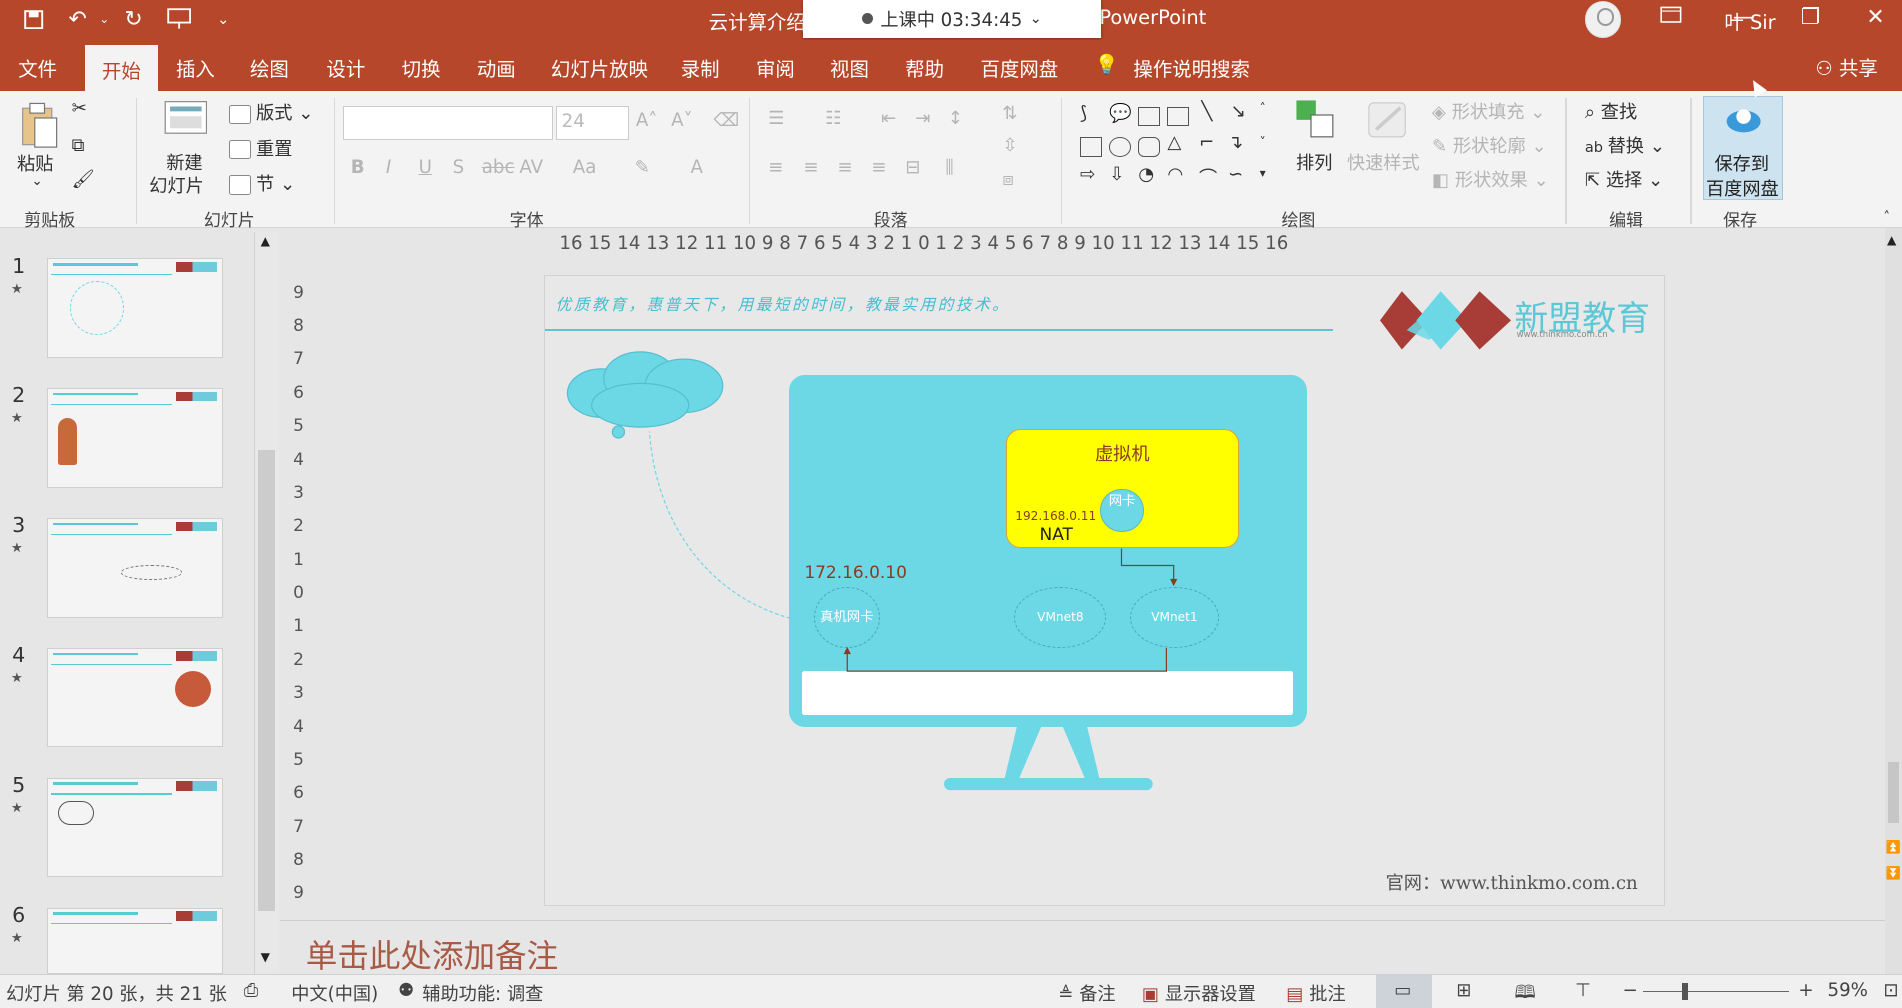 This screenshot has height=1008, width=1902. Describe the element at coordinates (195, 67) in the screenshot. I see `tab-insert: 插入` at that location.